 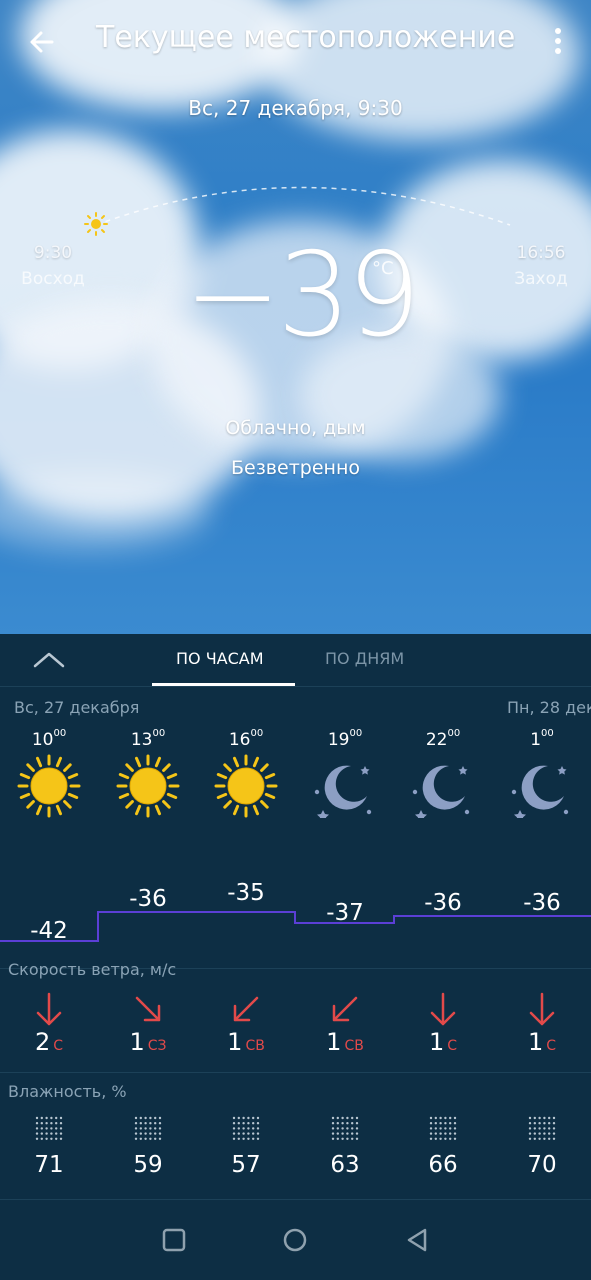 I want to click on hour-label: 1600, so click(x=246, y=739).